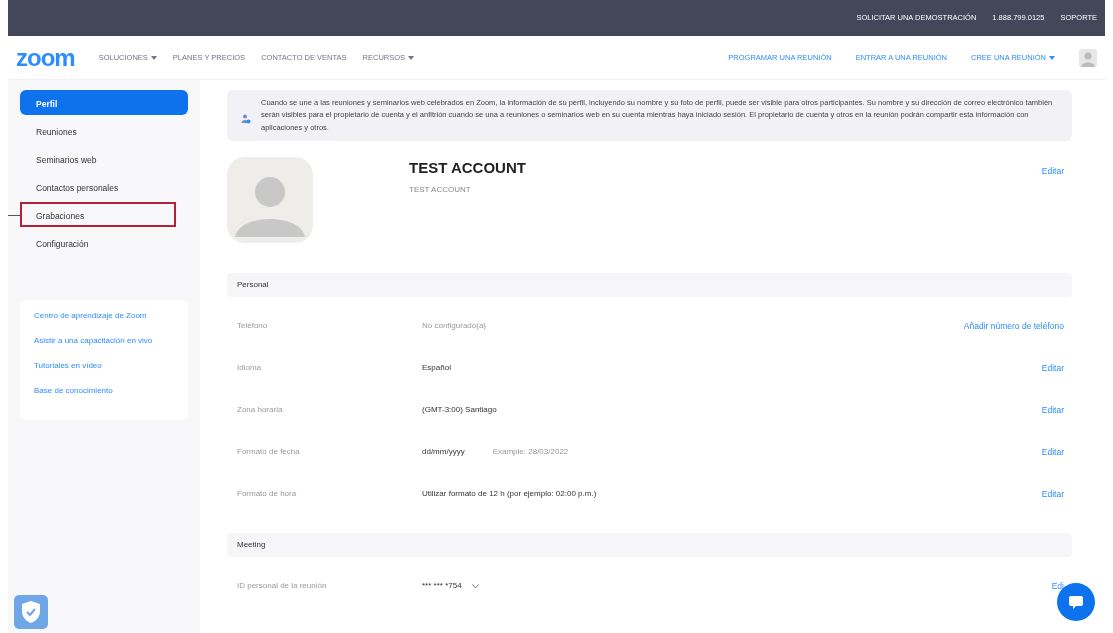  What do you see at coordinates (269, 452) in the screenshot?
I see `field-label: Formato de fecha` at bounding box center [269, 452].